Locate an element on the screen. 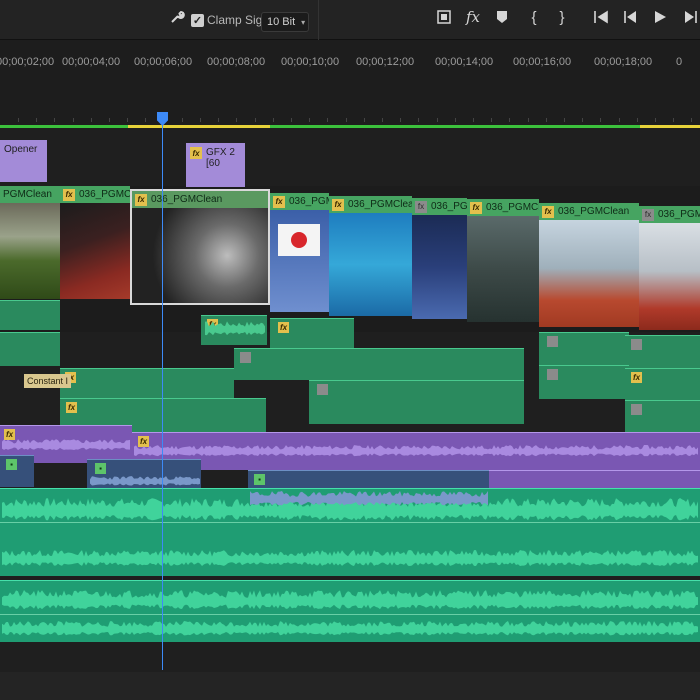  timeline-toolbar: ✓ Clamp Signal 10 Bit ▾ fx { } is located at coordinates (350, 20).